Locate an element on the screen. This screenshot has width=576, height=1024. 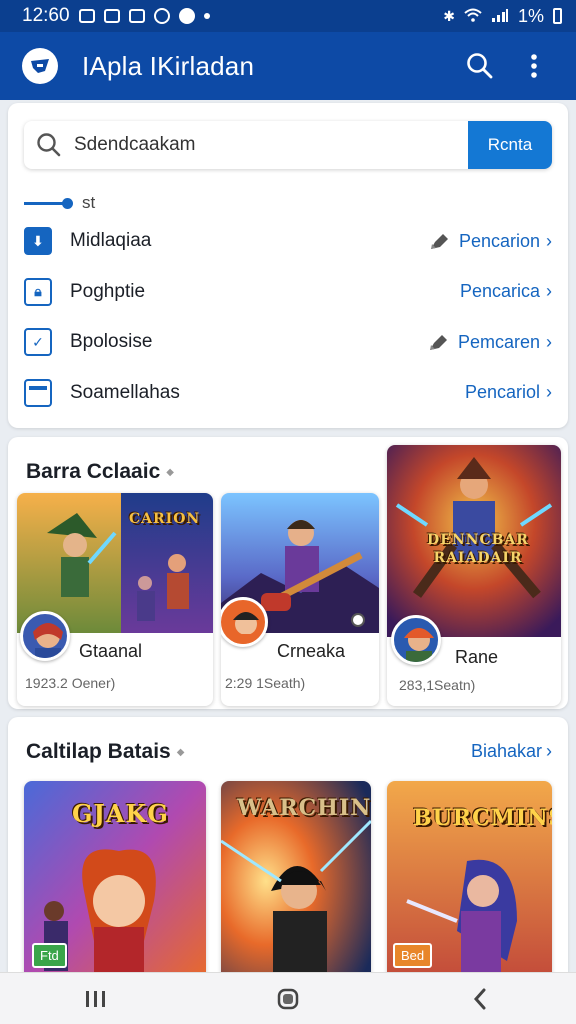
game-card: WARCHIN is located at coordinates (296, 881).